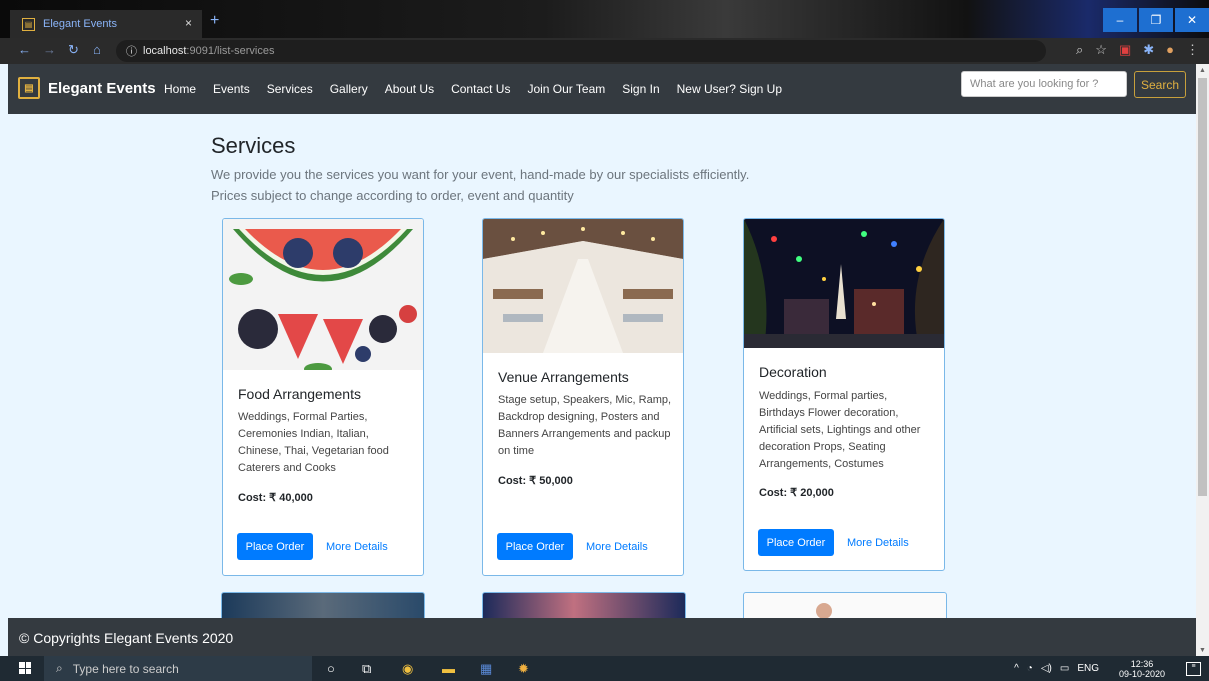 The image size is (1209, 681). I want to click on browser-tab-title: Elegant Events, so click(80, 24).